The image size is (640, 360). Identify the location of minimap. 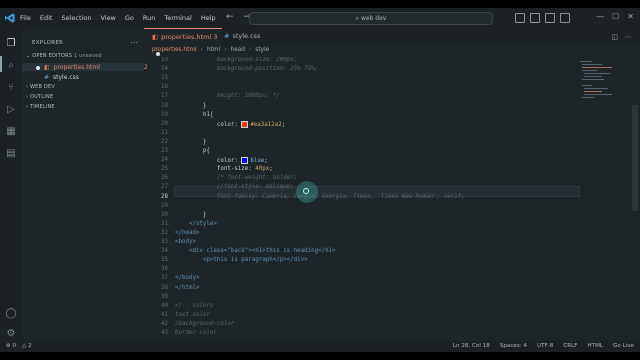
(604, 117).